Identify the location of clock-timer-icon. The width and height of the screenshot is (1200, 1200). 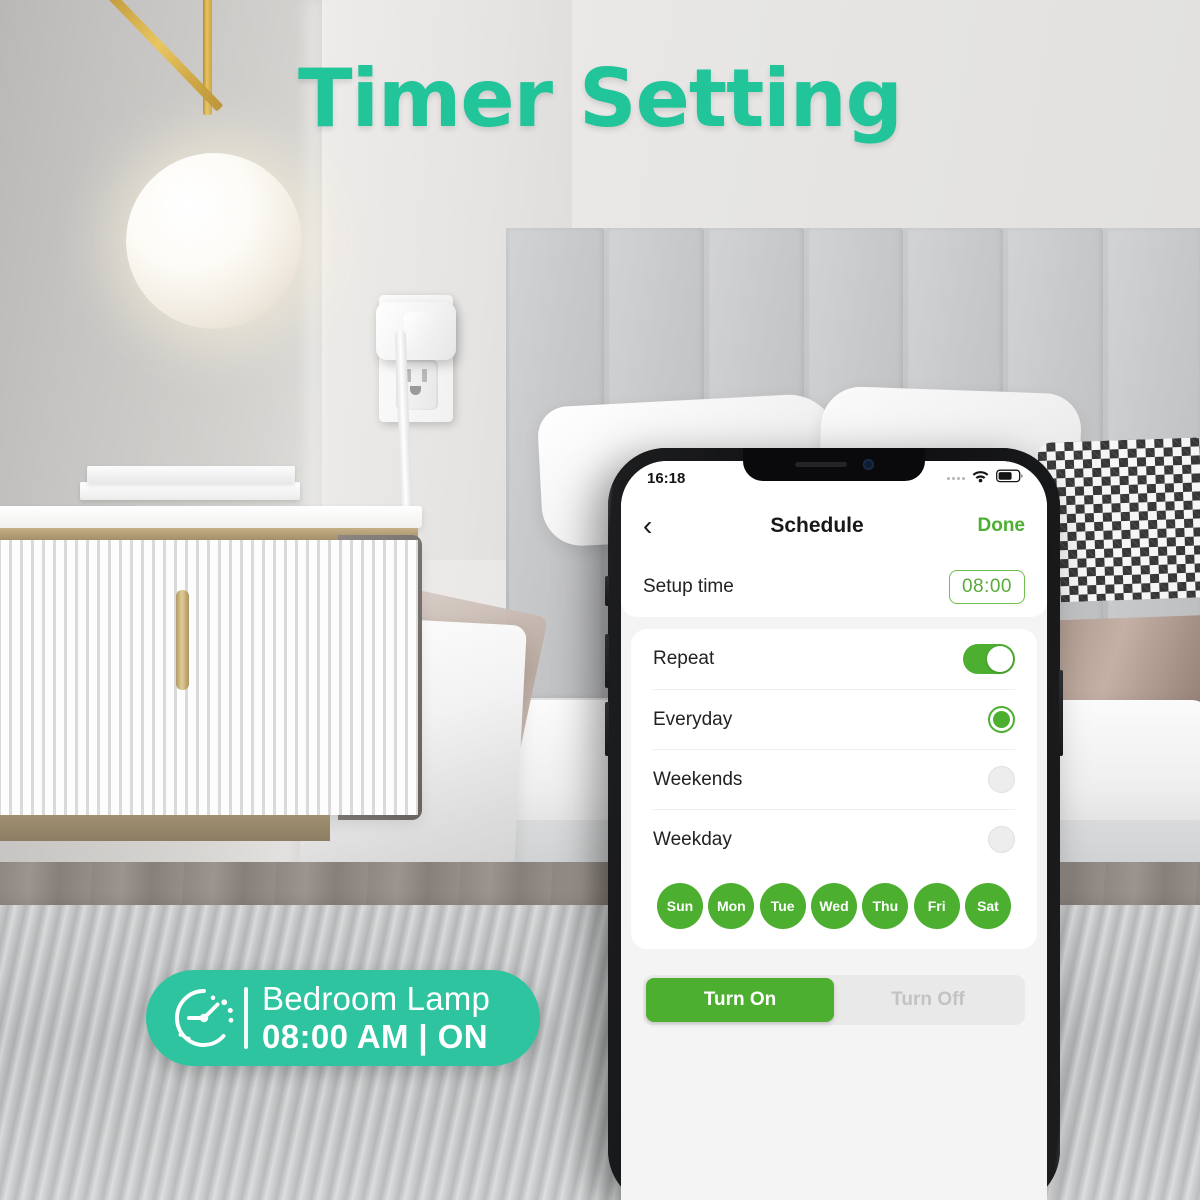
(204, 1018).